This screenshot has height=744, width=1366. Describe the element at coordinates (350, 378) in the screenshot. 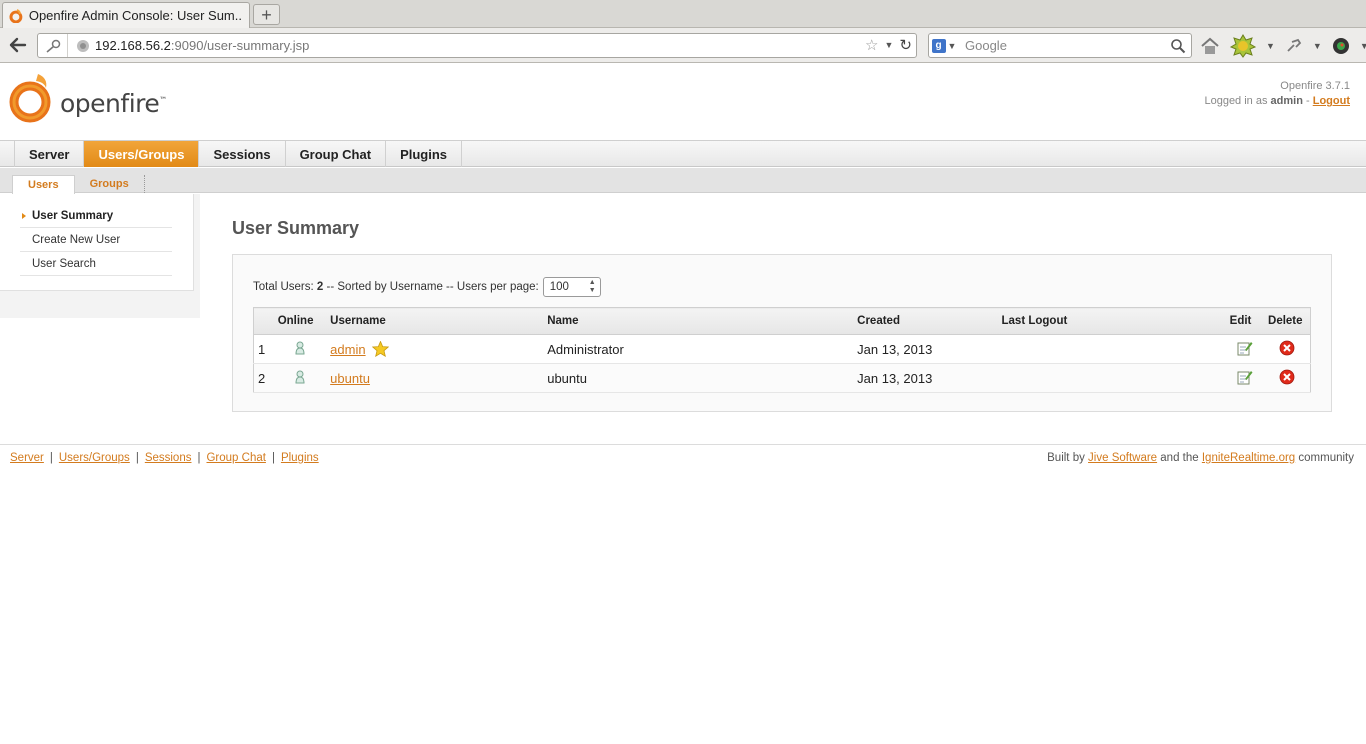

I see `username-link: ubuntu` at that location.